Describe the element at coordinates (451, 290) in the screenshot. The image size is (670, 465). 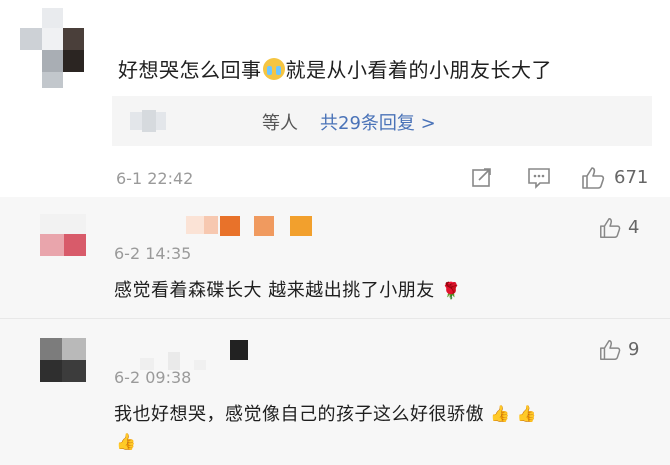
I see `rose-icon: 🌹` at that location.